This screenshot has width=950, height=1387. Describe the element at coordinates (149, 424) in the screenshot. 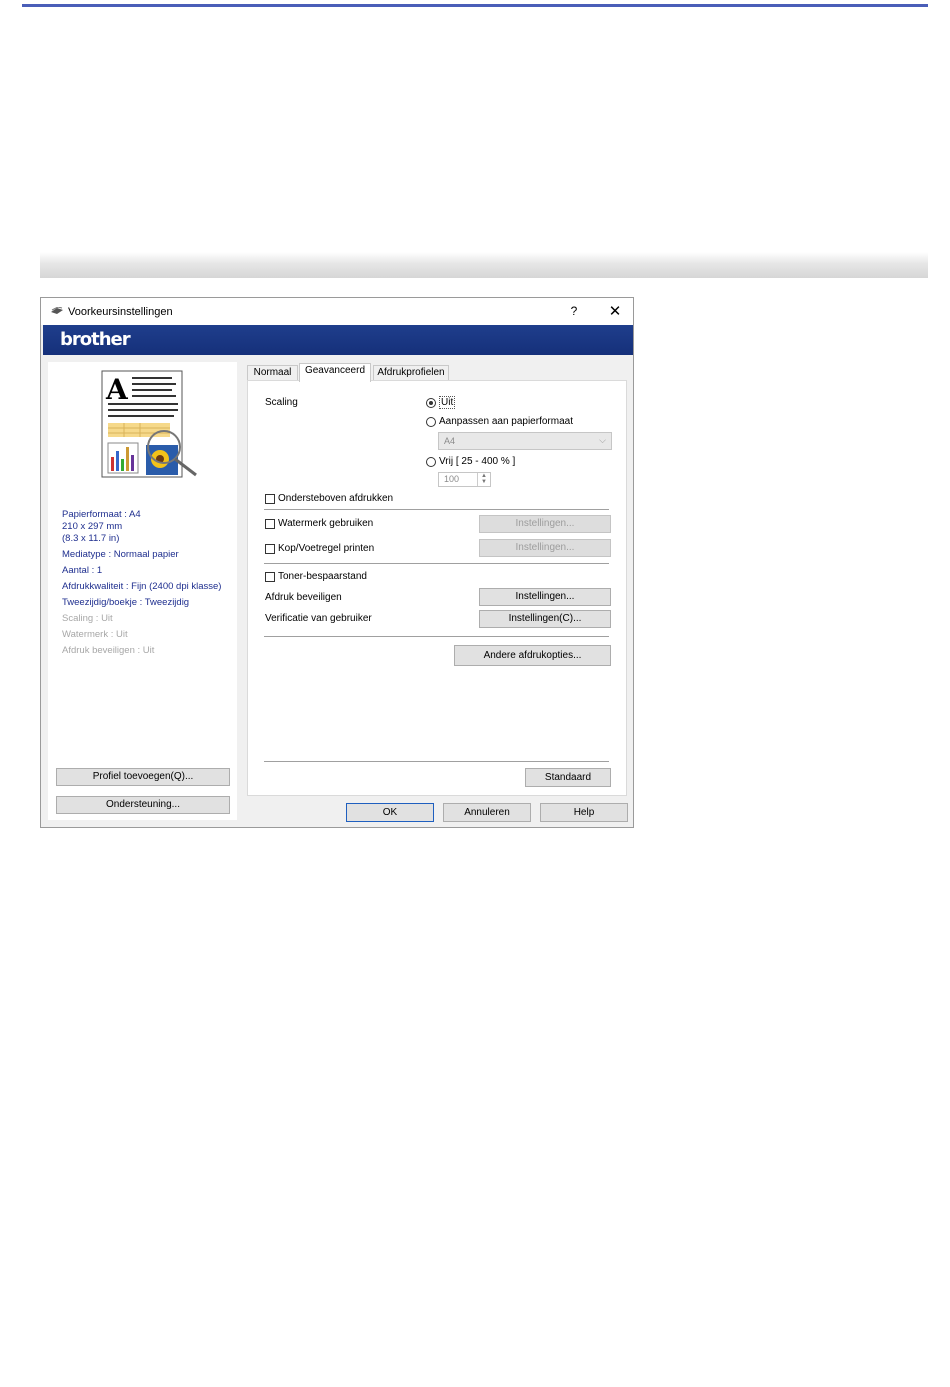

I see `print-preview-icon: A` at that location.